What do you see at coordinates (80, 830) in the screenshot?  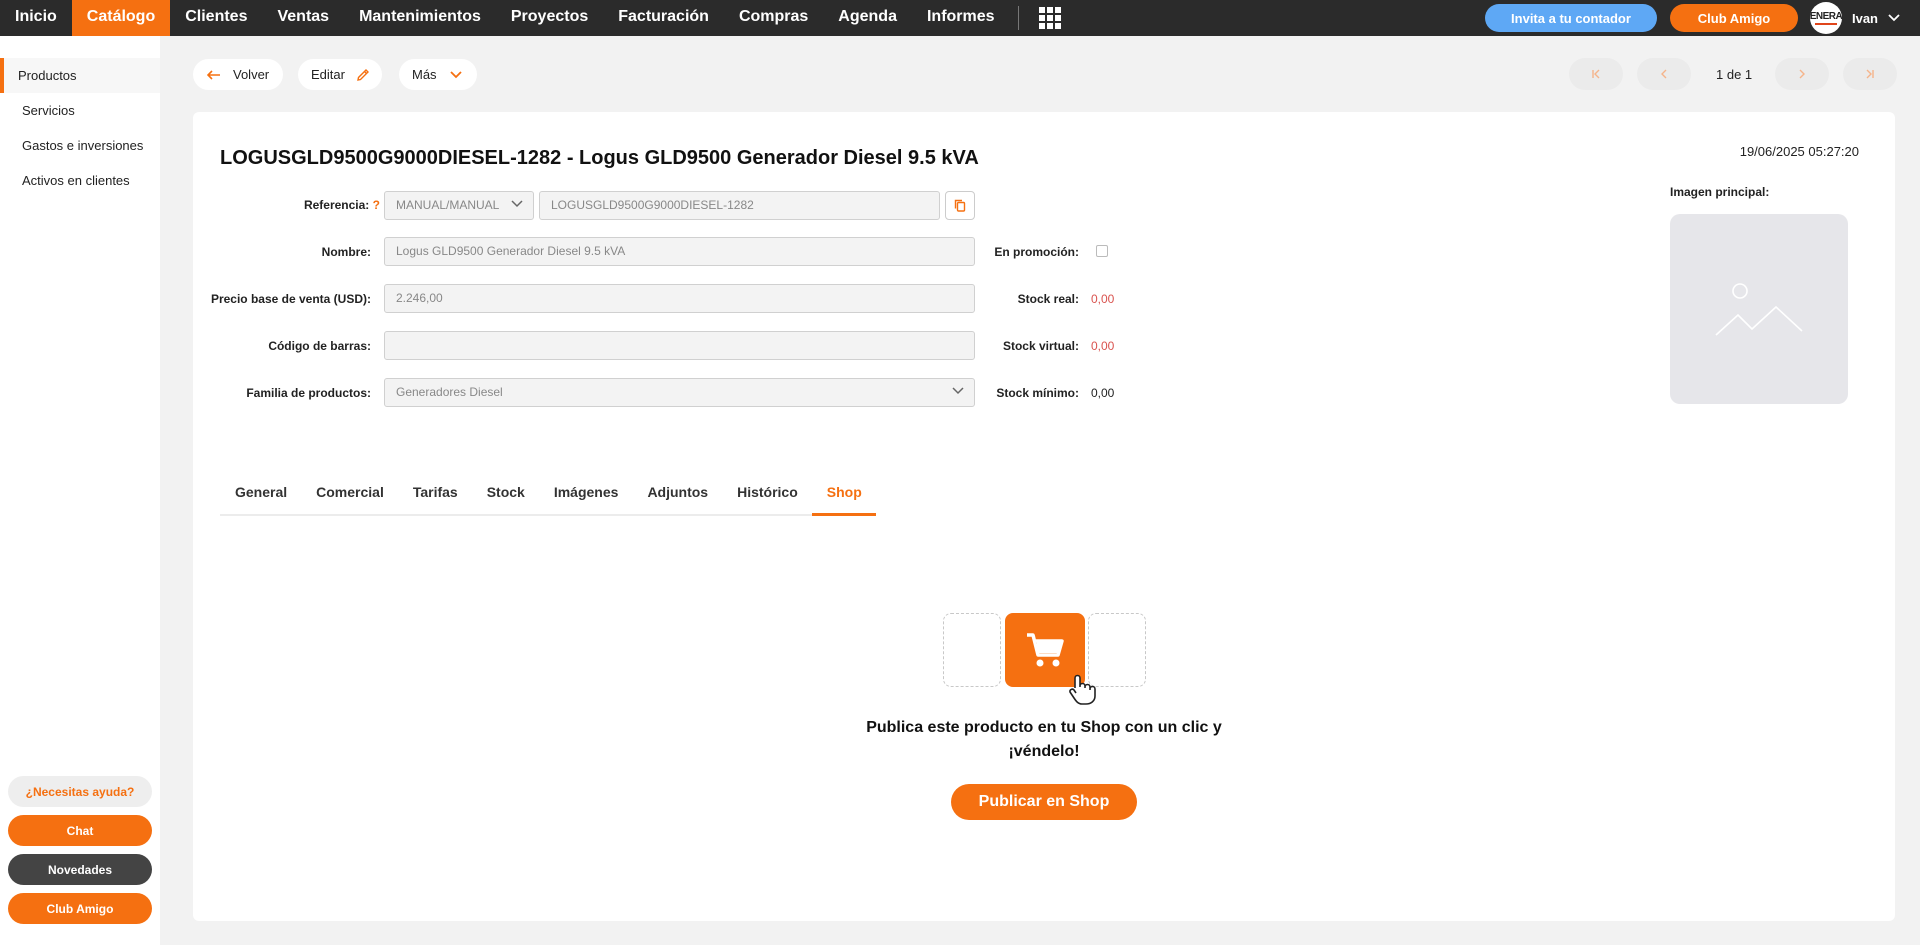 I see `chat-button: Chat` at bounding box center [80, 830].